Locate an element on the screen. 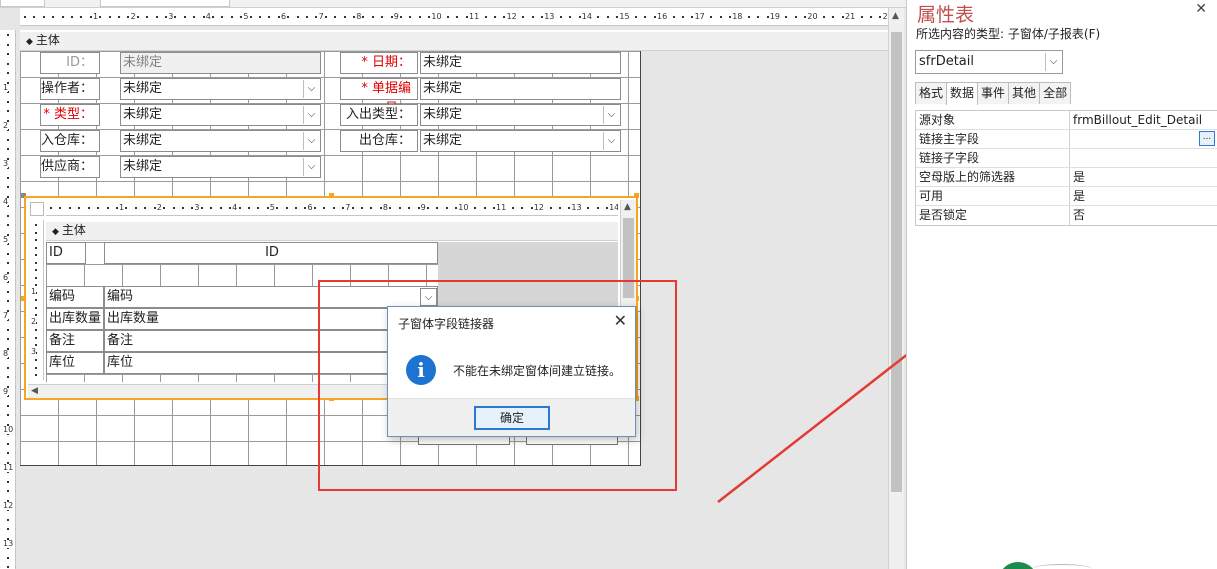  tab-data: 数据 is located at coordinates (962, 93).